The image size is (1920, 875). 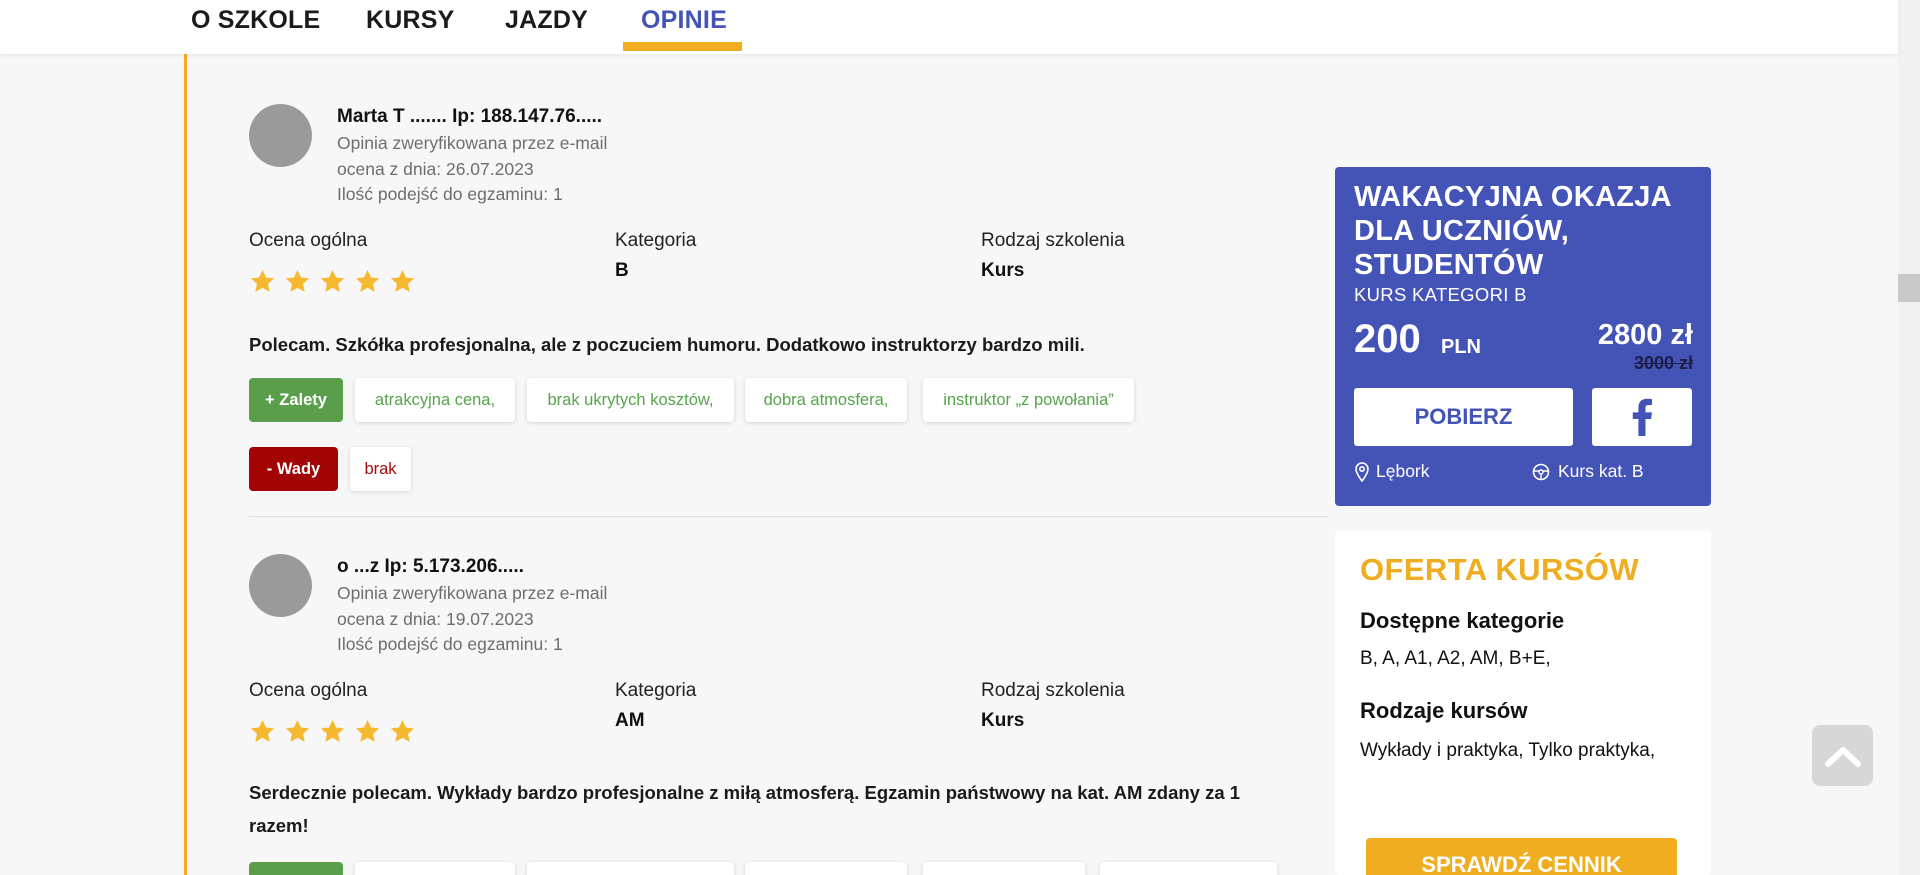 What do you see at coordinates (1909, 437) in the screenshot?
I see `page-scrollbar` at bounding box center [1909, 437].